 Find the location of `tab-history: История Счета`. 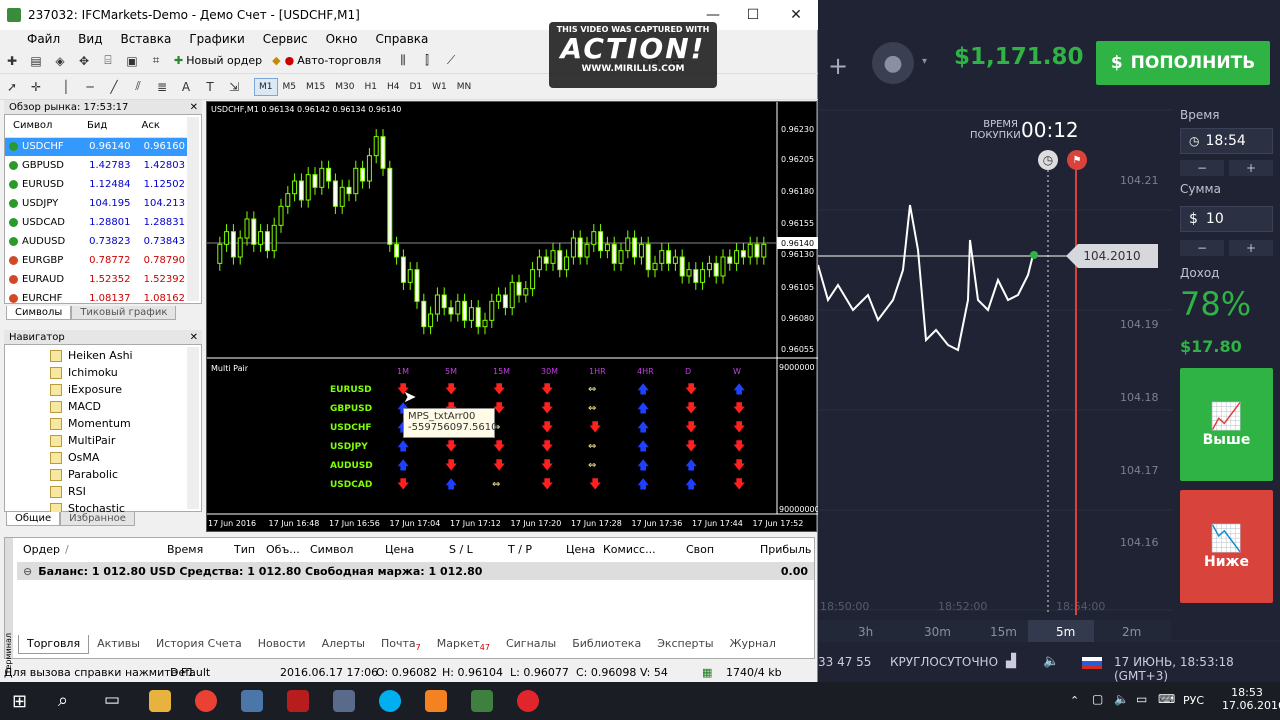

tab-history: История Счета is located at coordinates (199, 644).